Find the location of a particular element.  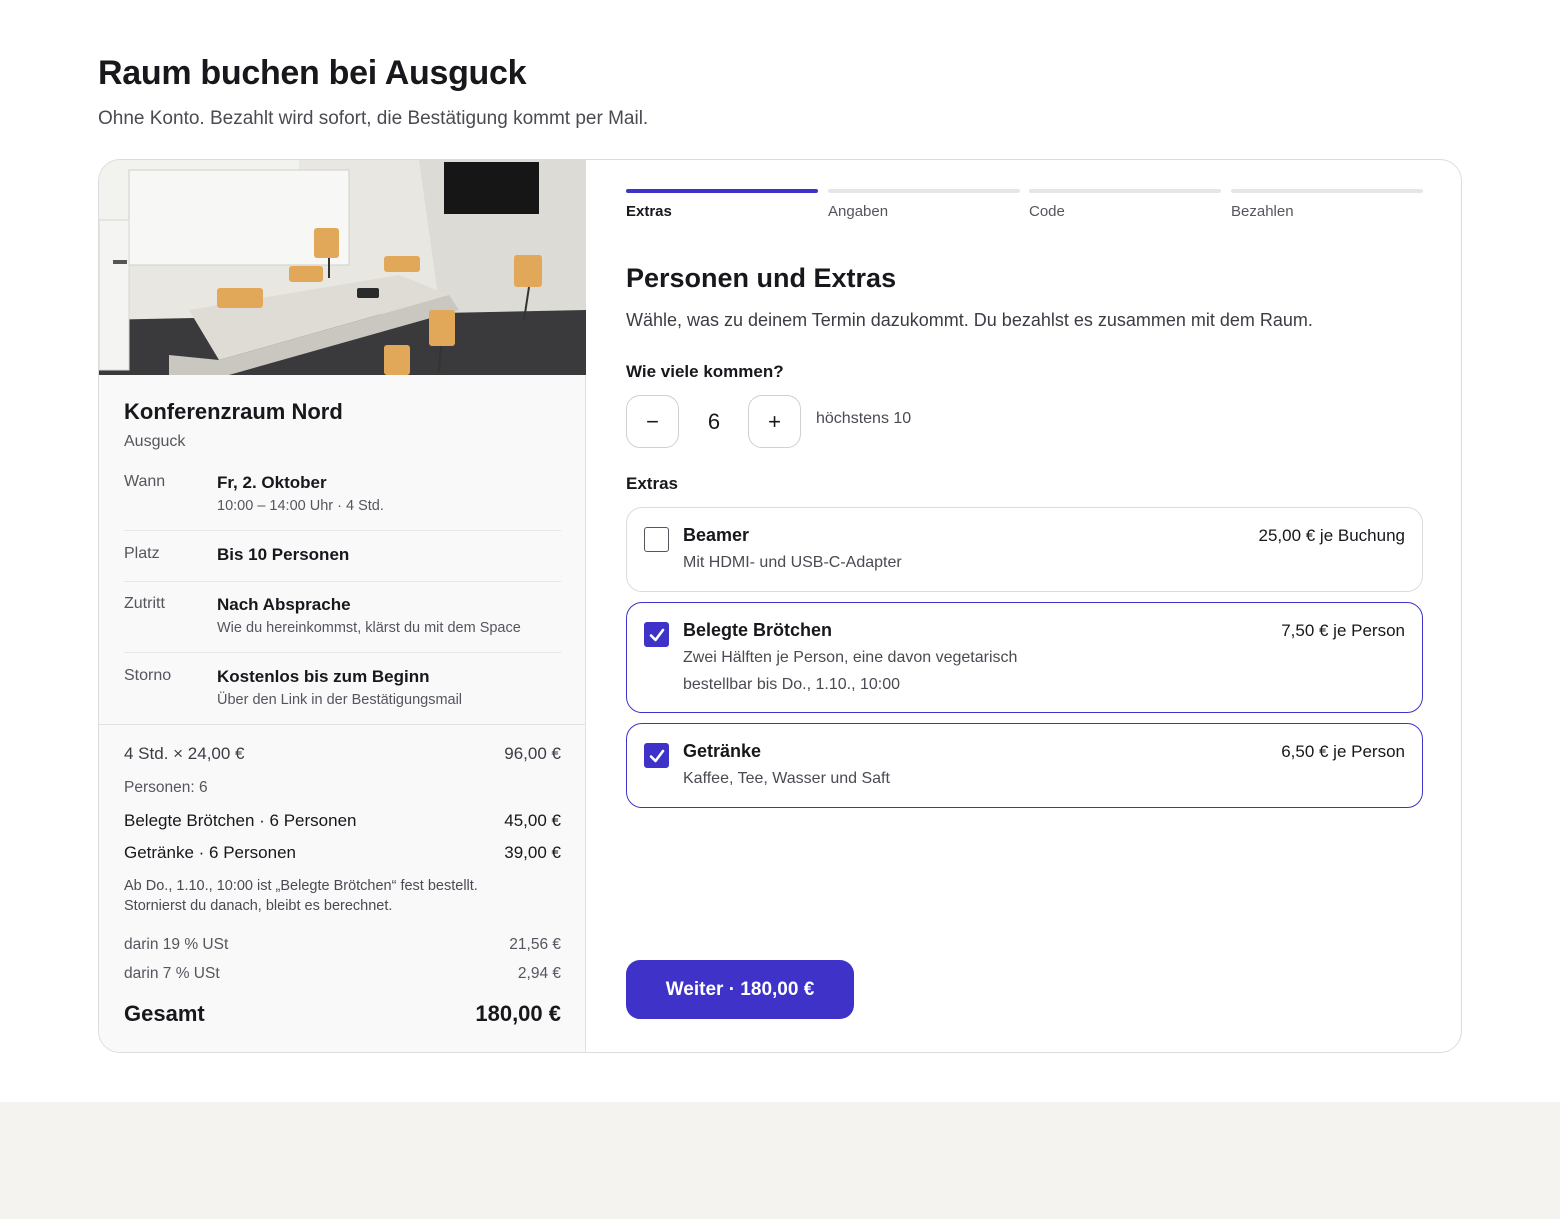

detail-main: Bis 10 Personen is located at coordinates (283, 554).